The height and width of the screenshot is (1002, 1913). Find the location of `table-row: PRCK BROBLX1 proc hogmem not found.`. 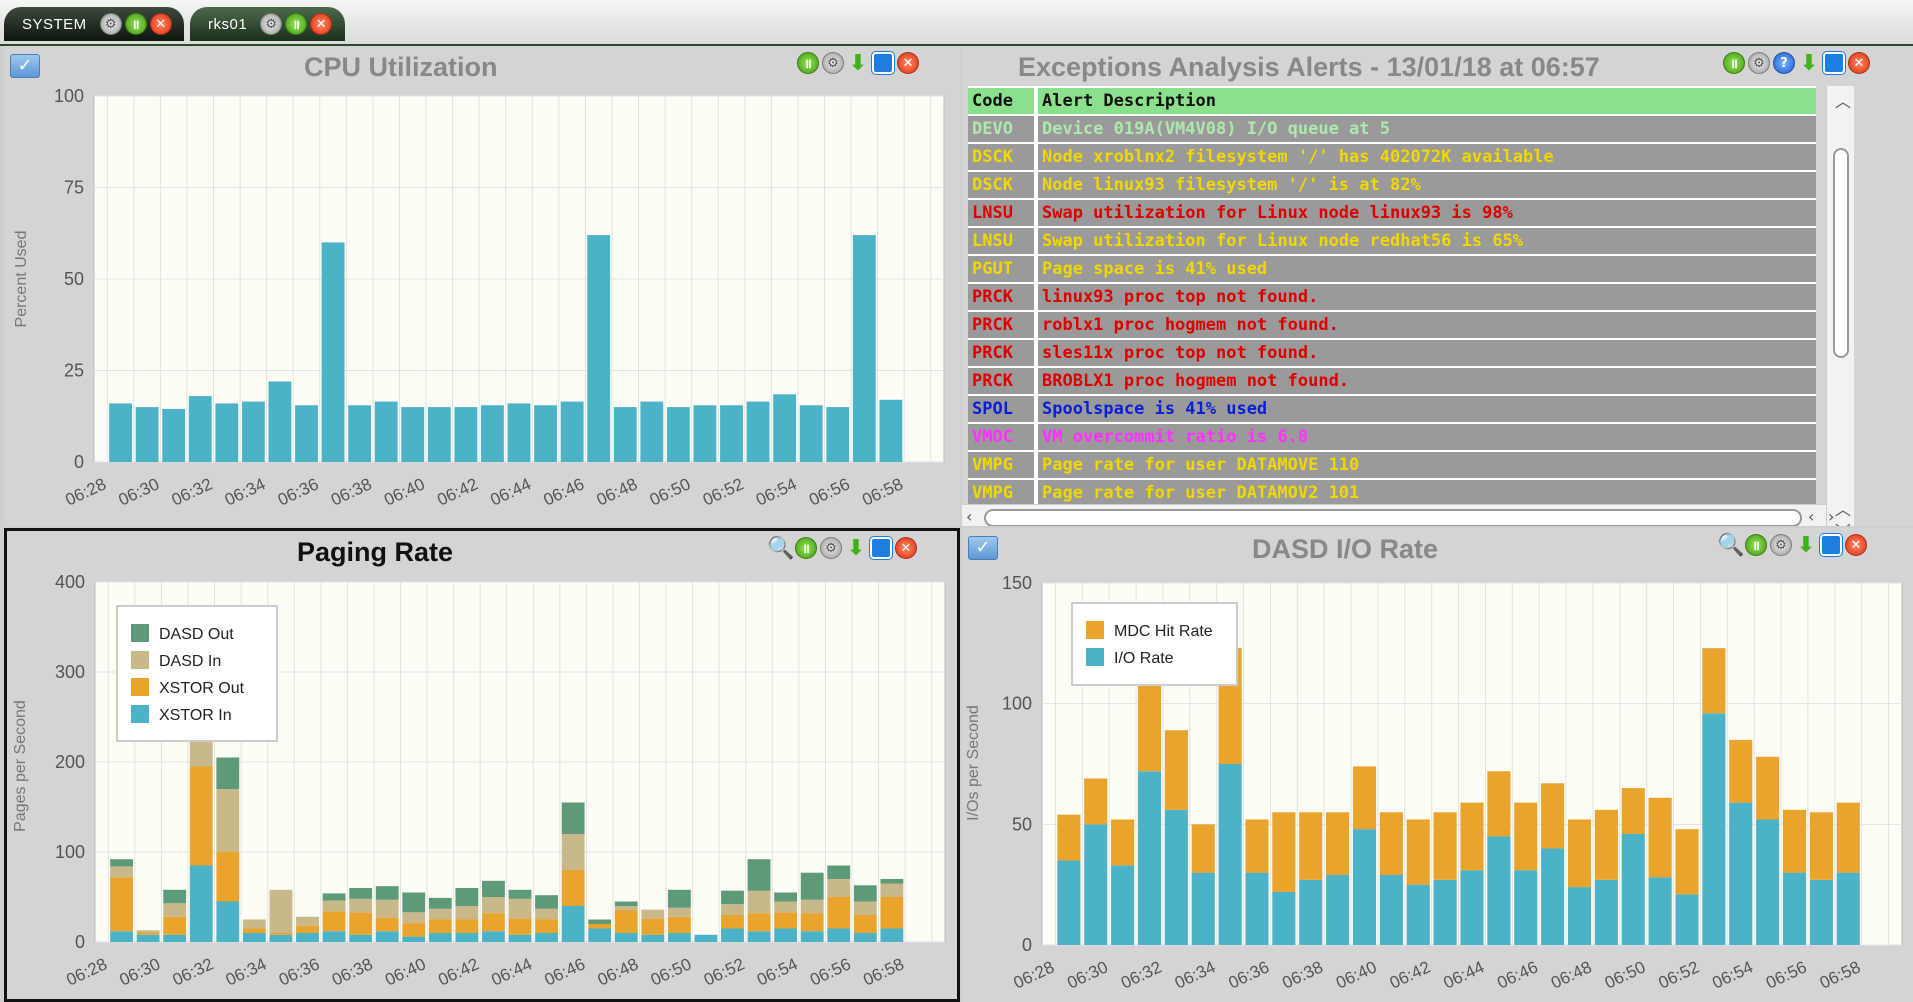

table-row: PRCK BROBLX1 proc hogmem not found. is located at coordinates (1392, 381).